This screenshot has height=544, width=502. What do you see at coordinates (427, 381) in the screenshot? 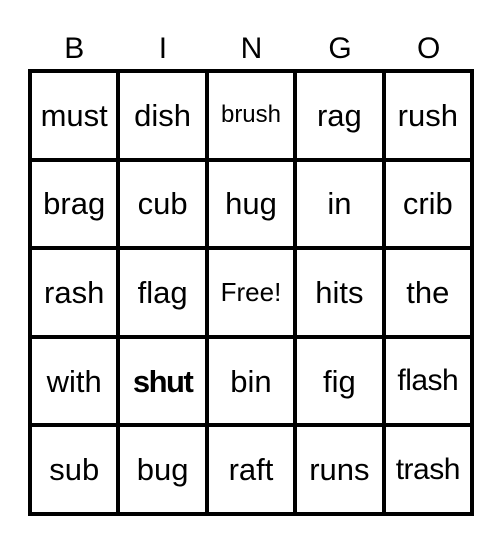
I see `bingo-cell: flash` at bounding box center [427, 381].